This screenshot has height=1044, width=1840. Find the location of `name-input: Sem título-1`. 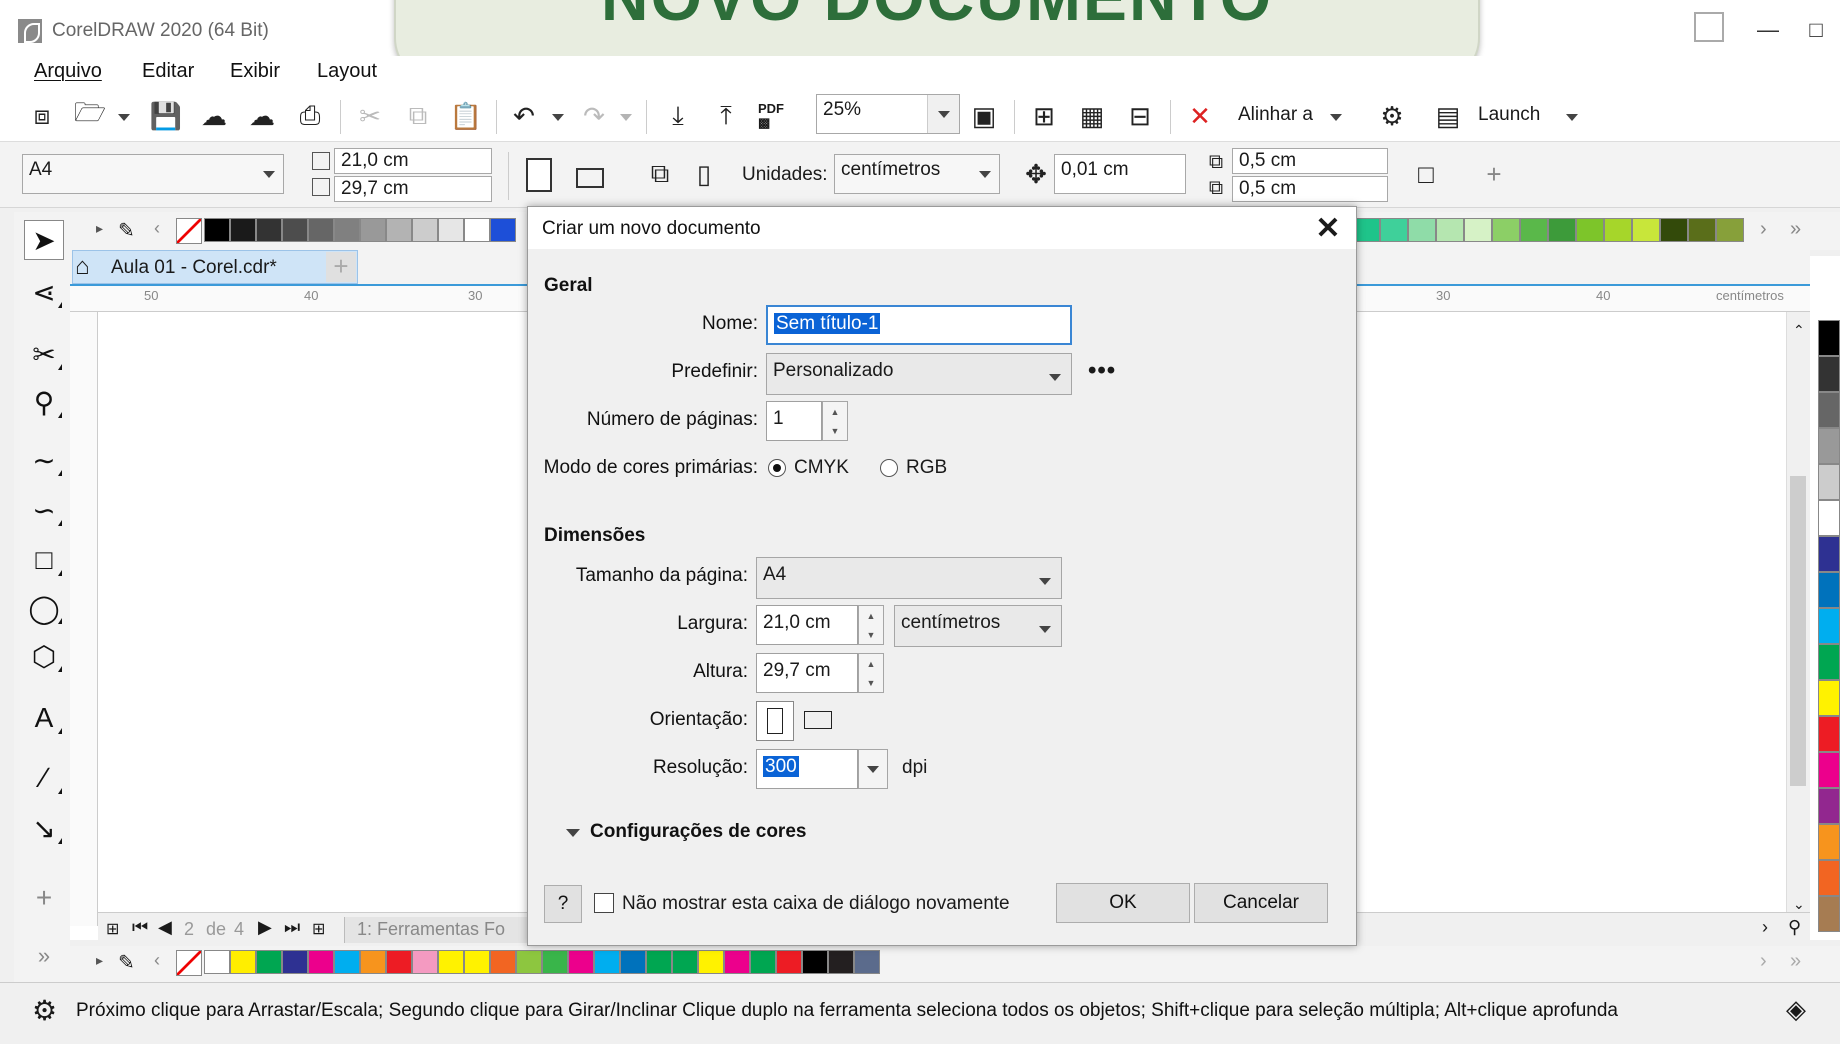

name-input: Sem título-1 is located at coordinates (919, 325).